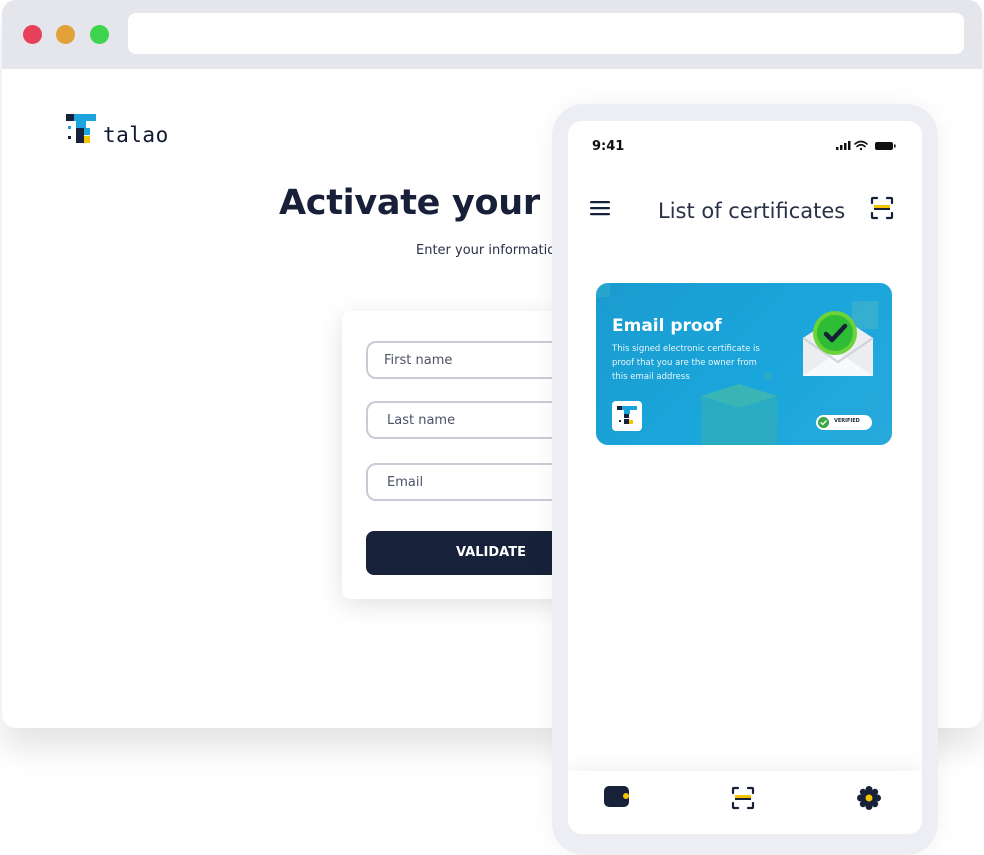 The height and width of the screenshot is (855, 984). Describe the element at coordinates (869, 798) in the screenshot. I see `settings-icon` at that location.